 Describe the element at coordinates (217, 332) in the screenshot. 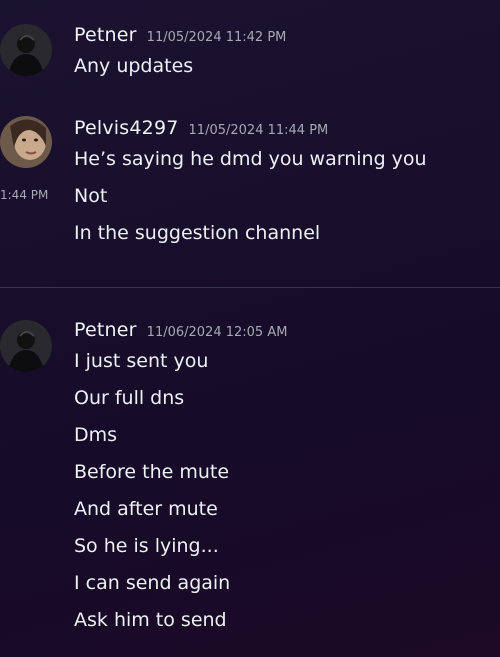

I see `message-timestamp: 11/06/2024 12:05 AM` at that location.